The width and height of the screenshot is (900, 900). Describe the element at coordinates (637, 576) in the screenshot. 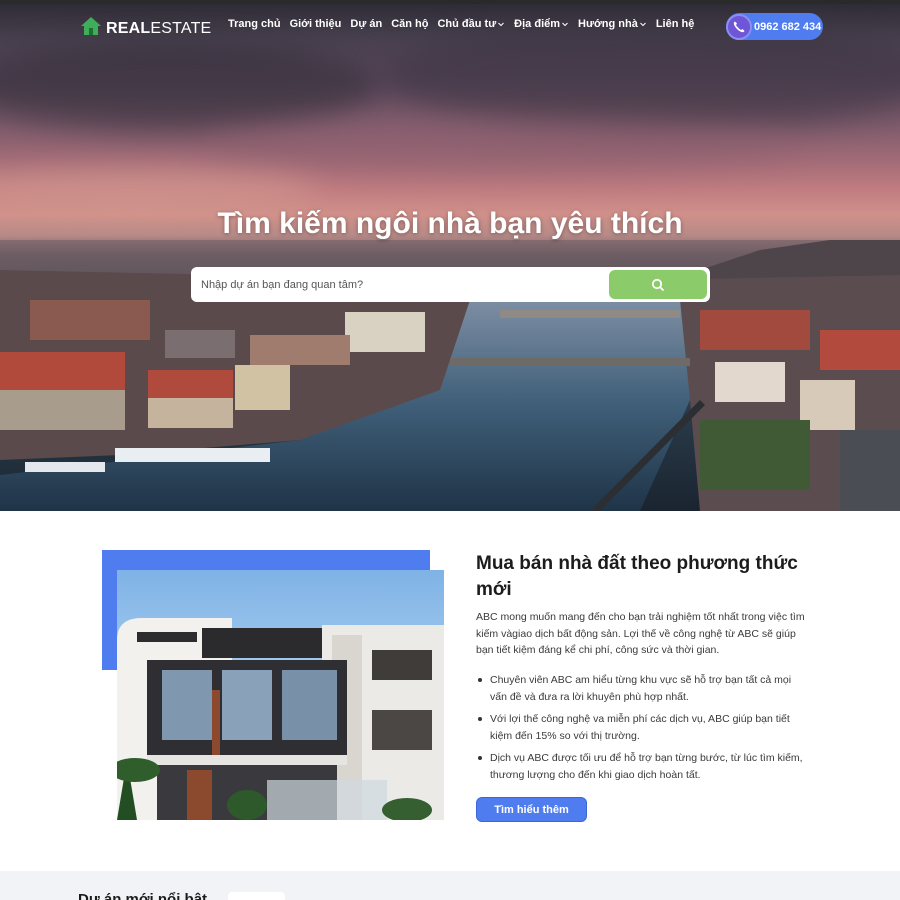

I see `section-title: Mua bán nhà đất theo phương thức mới` at that location.